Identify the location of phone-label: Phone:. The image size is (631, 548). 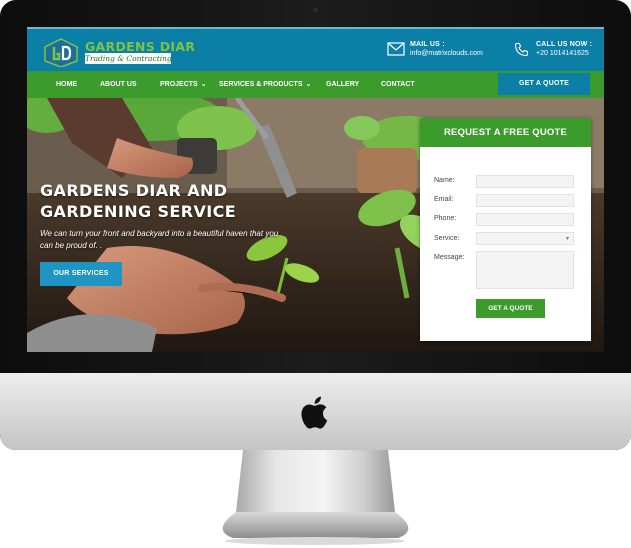
(445, 218).